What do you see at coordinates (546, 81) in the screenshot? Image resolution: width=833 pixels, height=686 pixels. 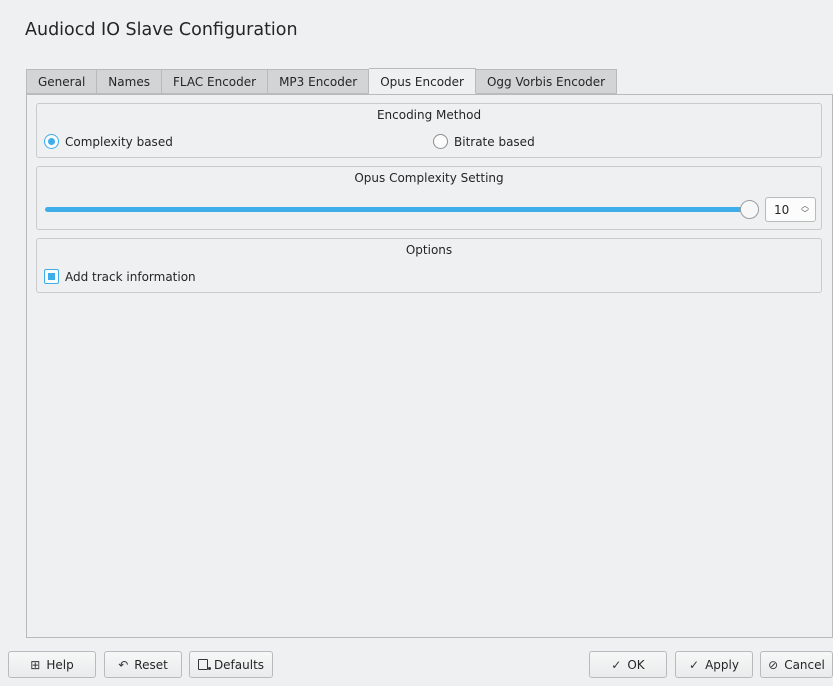 I see `tab-ogg-vorbis-encoder: Ogg Vorbis Encoder` at bounding box center [546, 81].